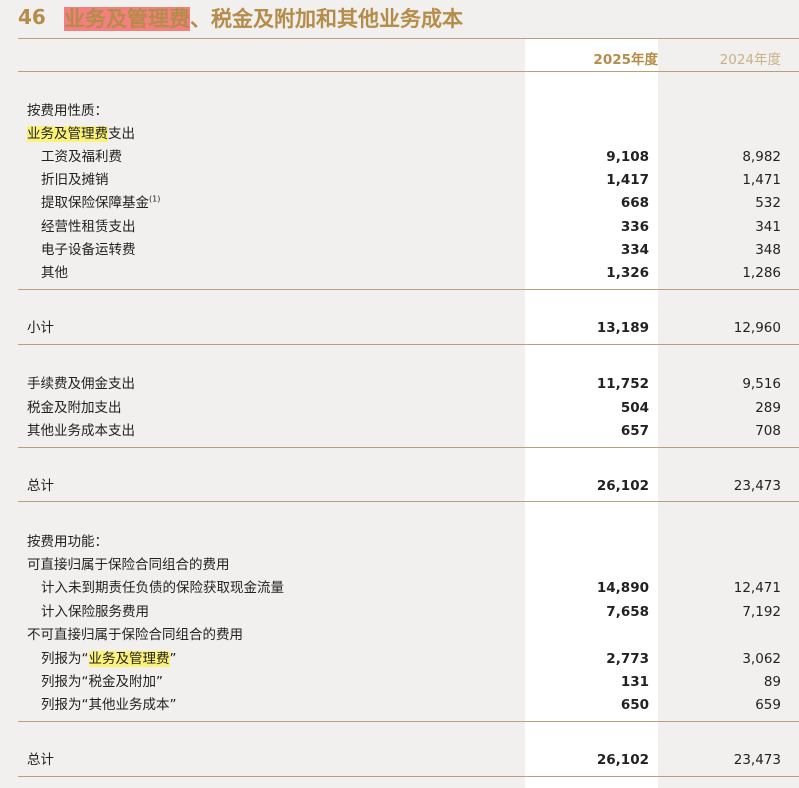  Describe the element at coordinates (411, 180) in the screenshot. I see `table-row: 折旧及摊销 1,417 1,471` at that location.